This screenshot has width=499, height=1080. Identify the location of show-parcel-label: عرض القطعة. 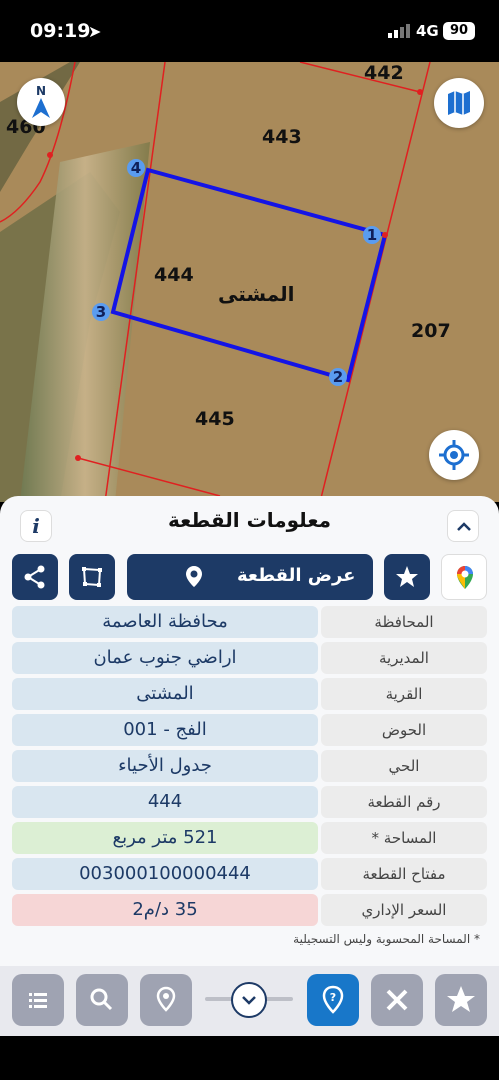
(296, 575).